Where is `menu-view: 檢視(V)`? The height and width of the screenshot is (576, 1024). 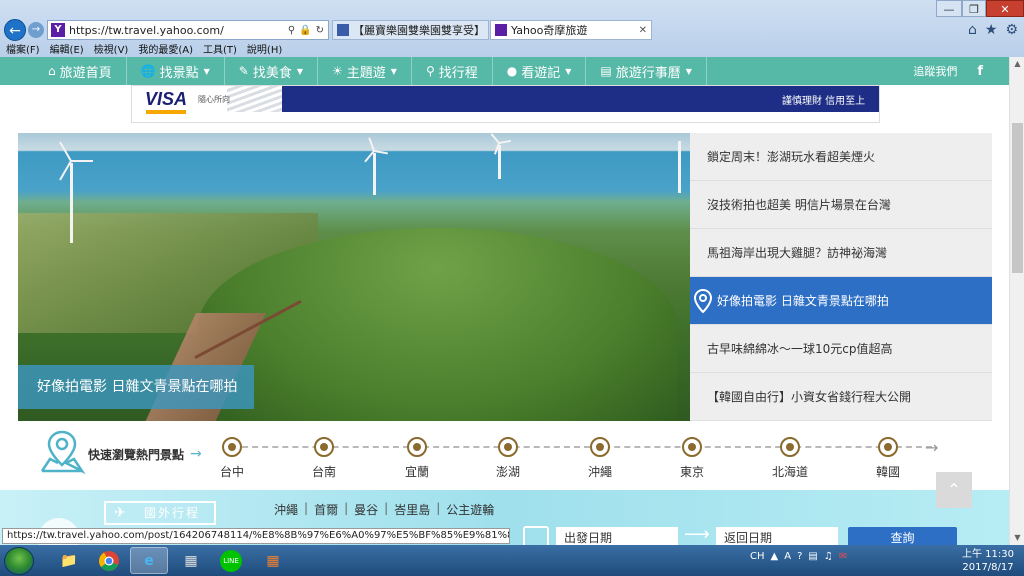 menu-view: 檢視(V) is located at coordinates (111, 48).